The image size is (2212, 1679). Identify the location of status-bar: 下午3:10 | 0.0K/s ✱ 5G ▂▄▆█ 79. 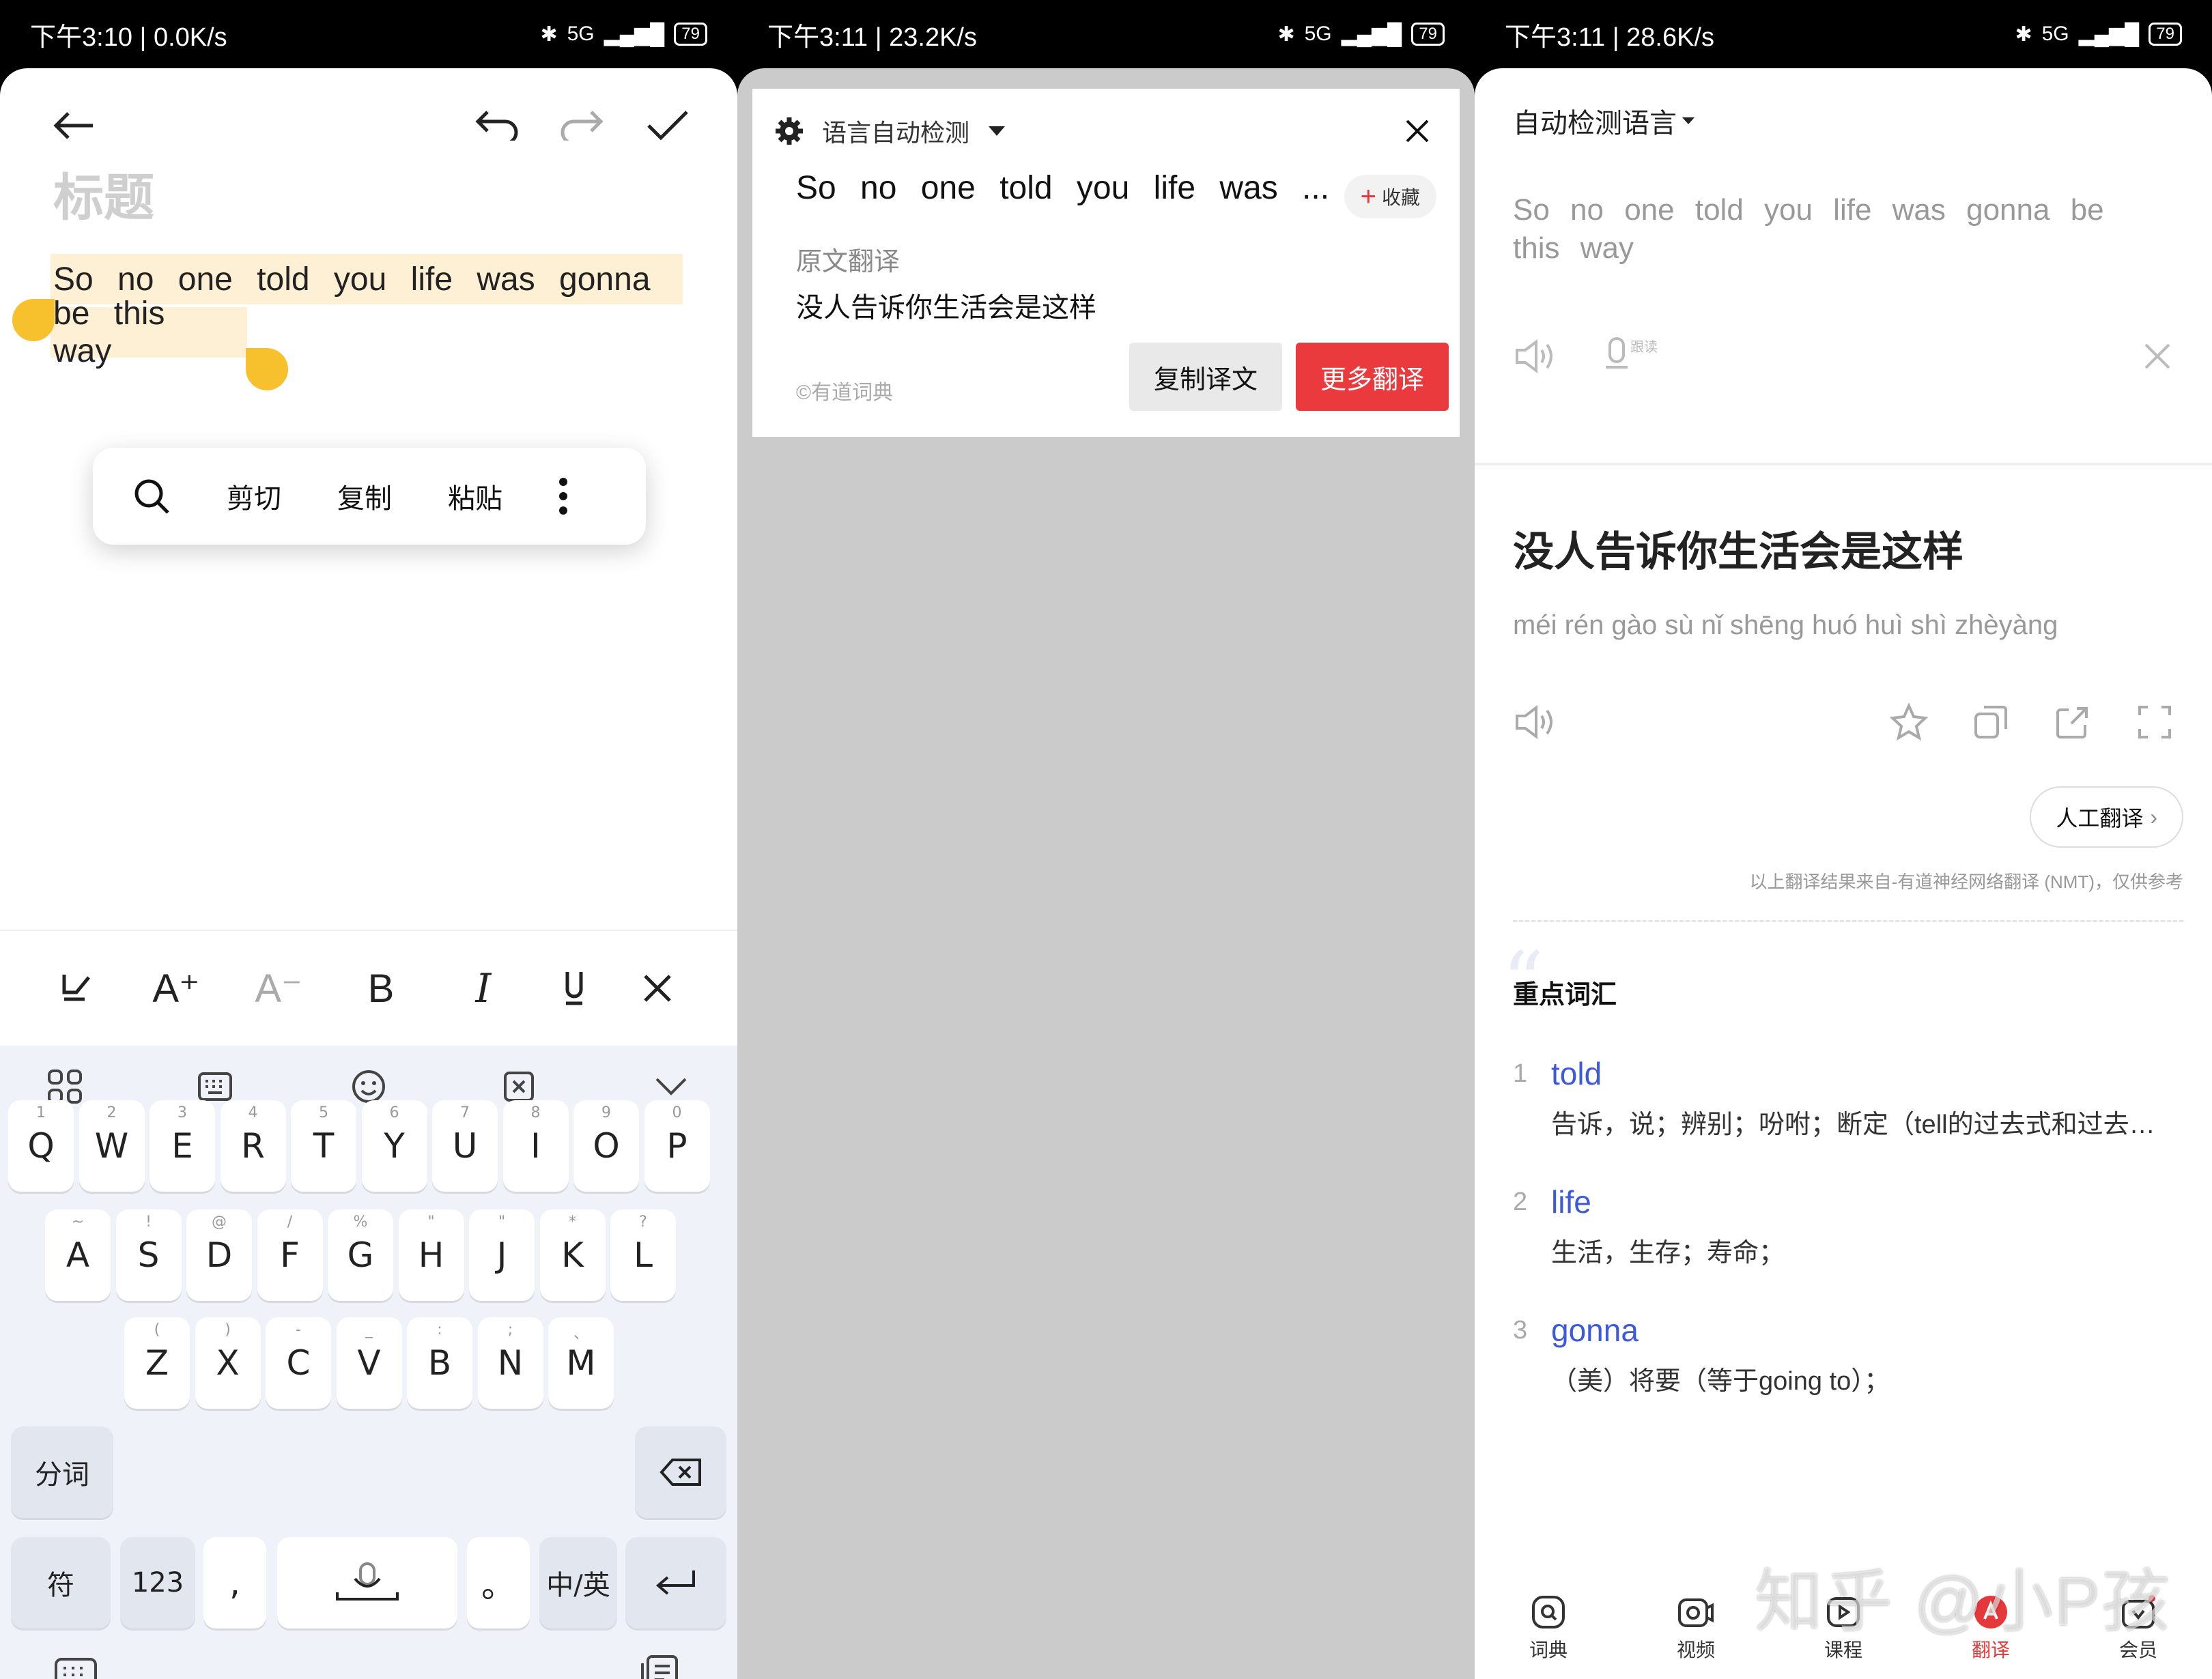
(368, 34).